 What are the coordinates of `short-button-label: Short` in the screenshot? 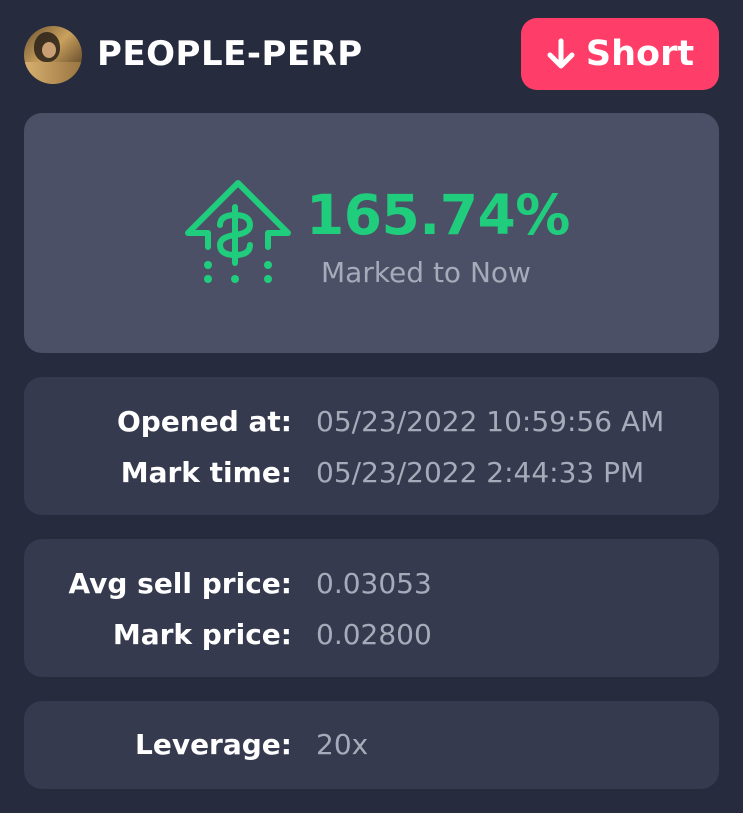 It's located at (640, 54).